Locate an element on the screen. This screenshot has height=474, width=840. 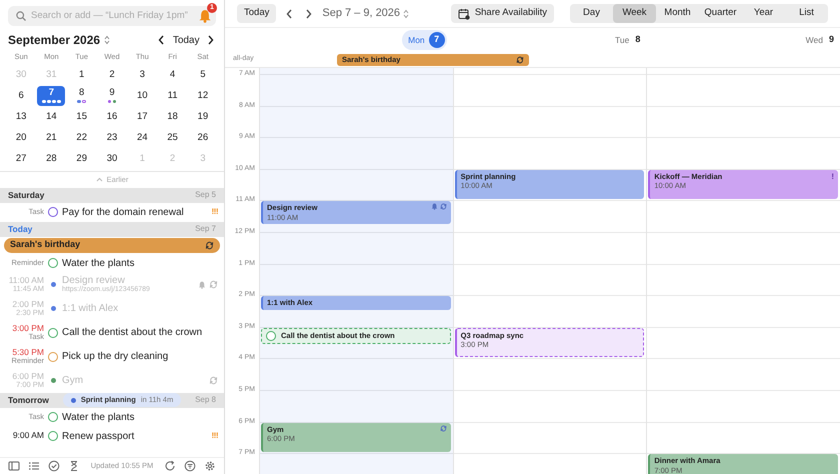
agenda-item: 9:00 AM Renew passport !!! is located at coordinates (112, 436).